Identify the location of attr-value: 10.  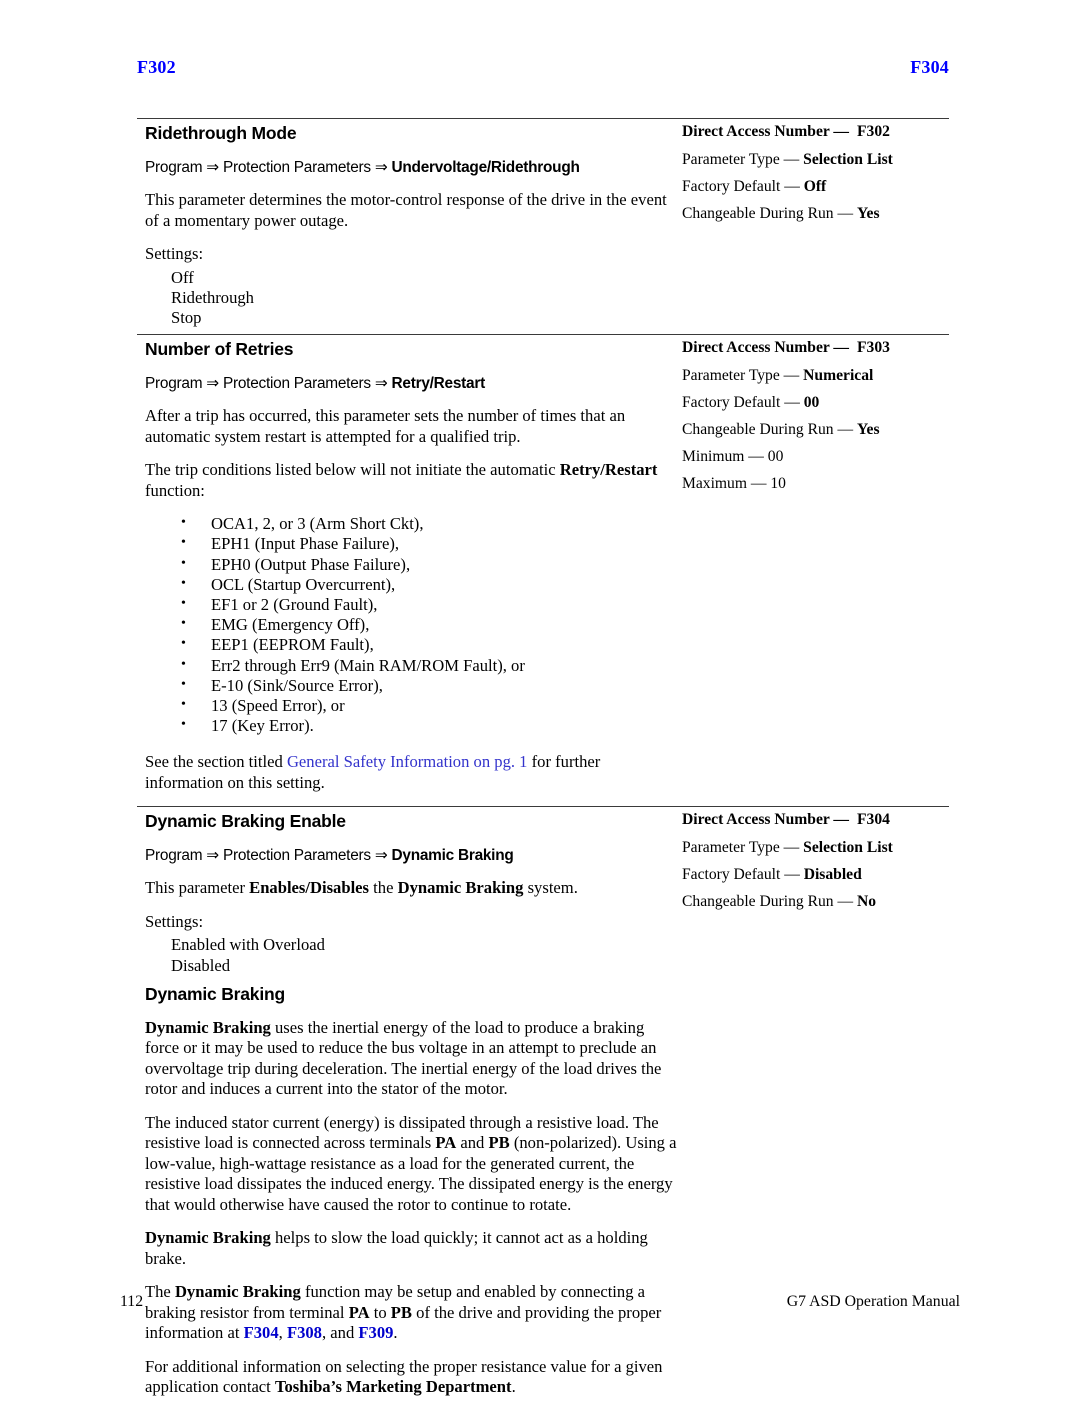
(778, 484).